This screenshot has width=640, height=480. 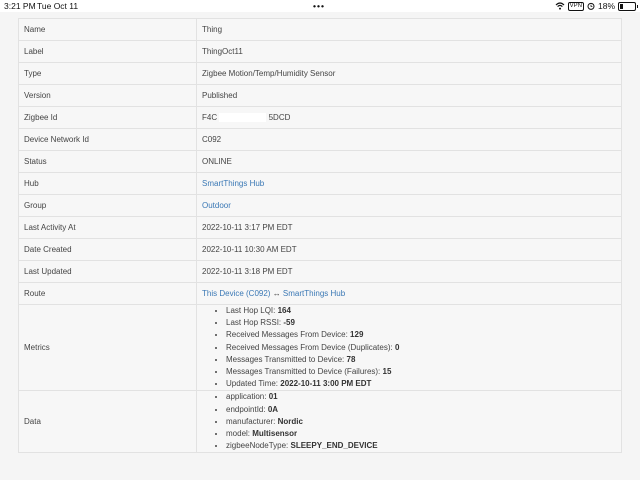 I want to click on prop-value: 2022-10-11 3:18 PM EDT, so click(x=409, y=271).